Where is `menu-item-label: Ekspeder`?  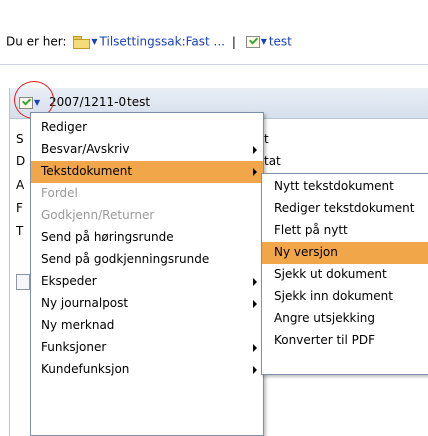
menu-item-label: Ekspeder is located at coordinates (69, 281).